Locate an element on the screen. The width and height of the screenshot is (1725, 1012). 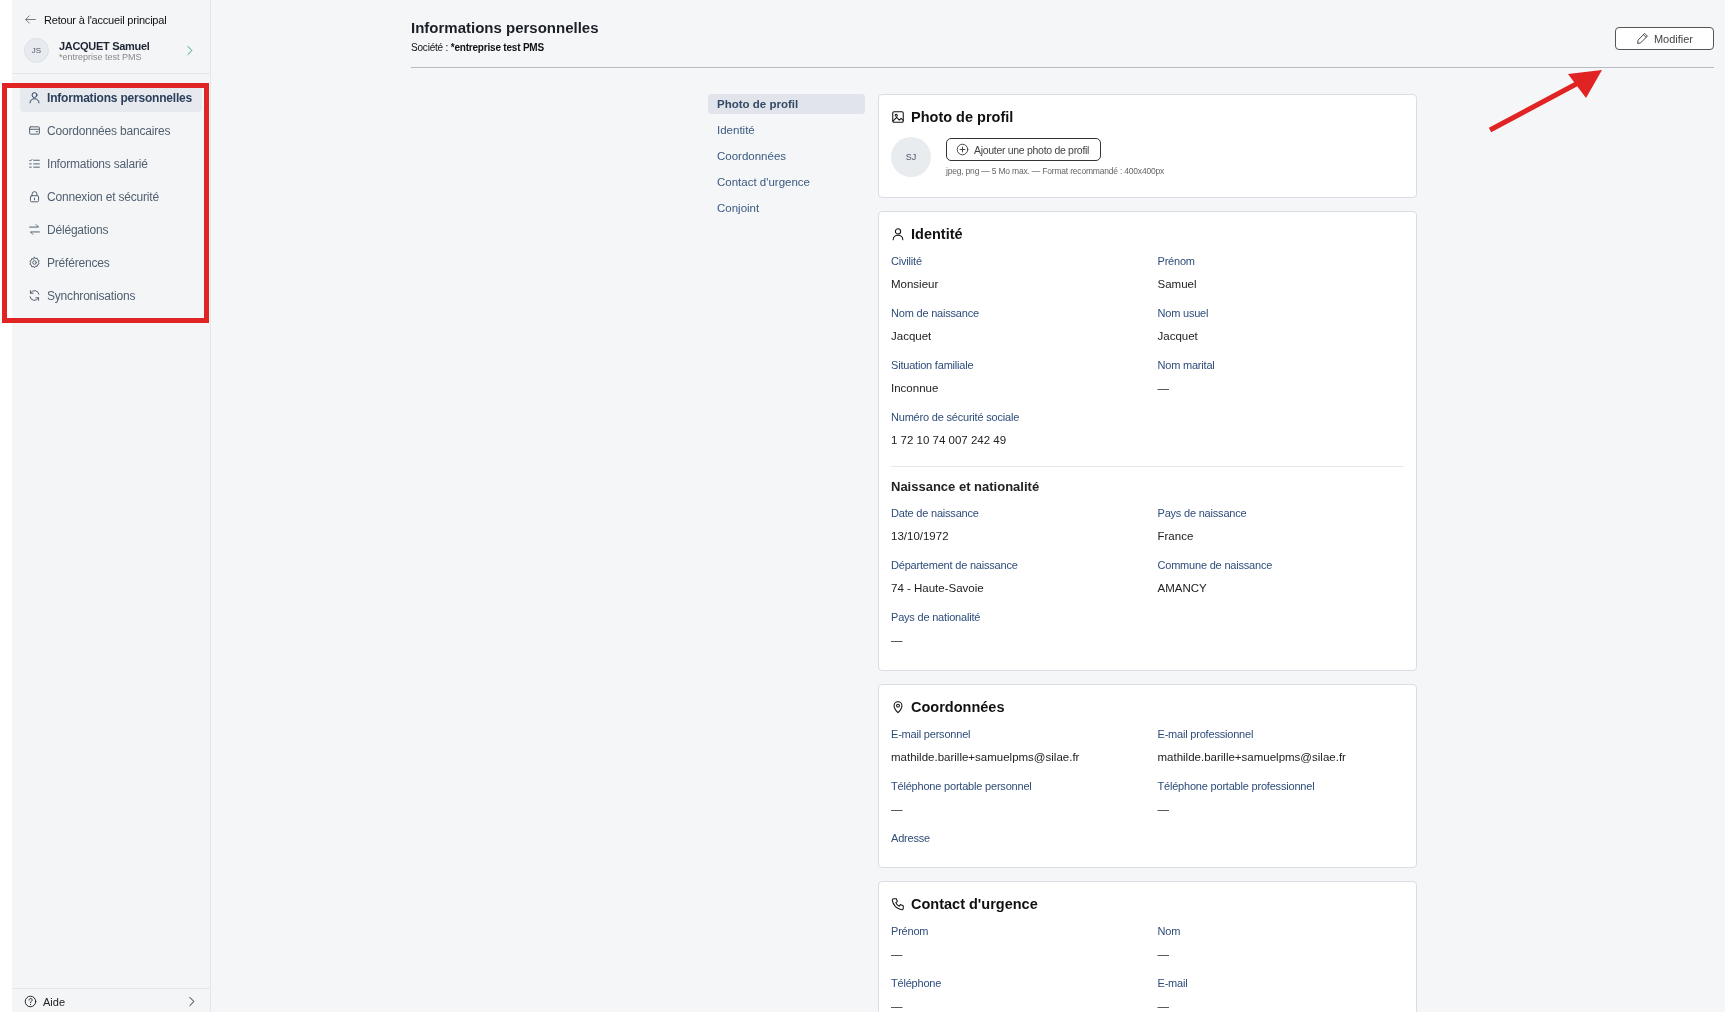
sidebar-item: Coordonnées bancaires is located at coordinates (111, 130).